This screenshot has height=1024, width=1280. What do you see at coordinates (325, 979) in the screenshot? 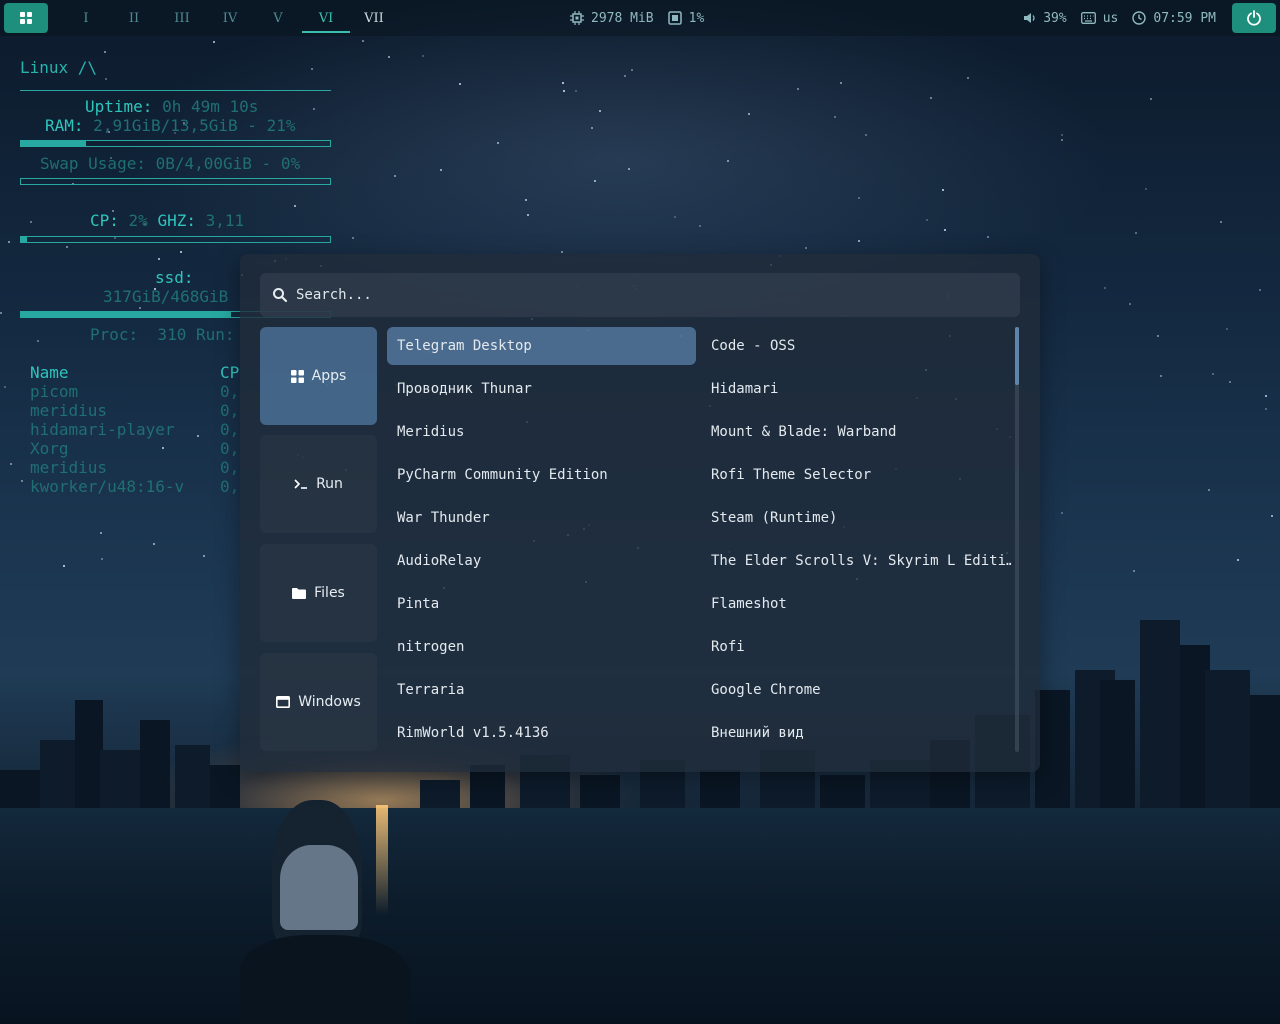
I see `rock` at bounding box center [325, 979].